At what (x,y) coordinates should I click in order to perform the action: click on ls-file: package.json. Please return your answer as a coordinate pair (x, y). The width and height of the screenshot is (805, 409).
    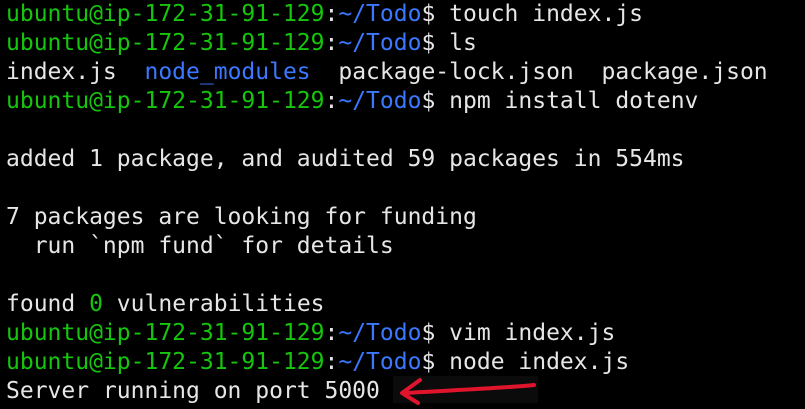
    Looking at the image, I should click on (684, 72).